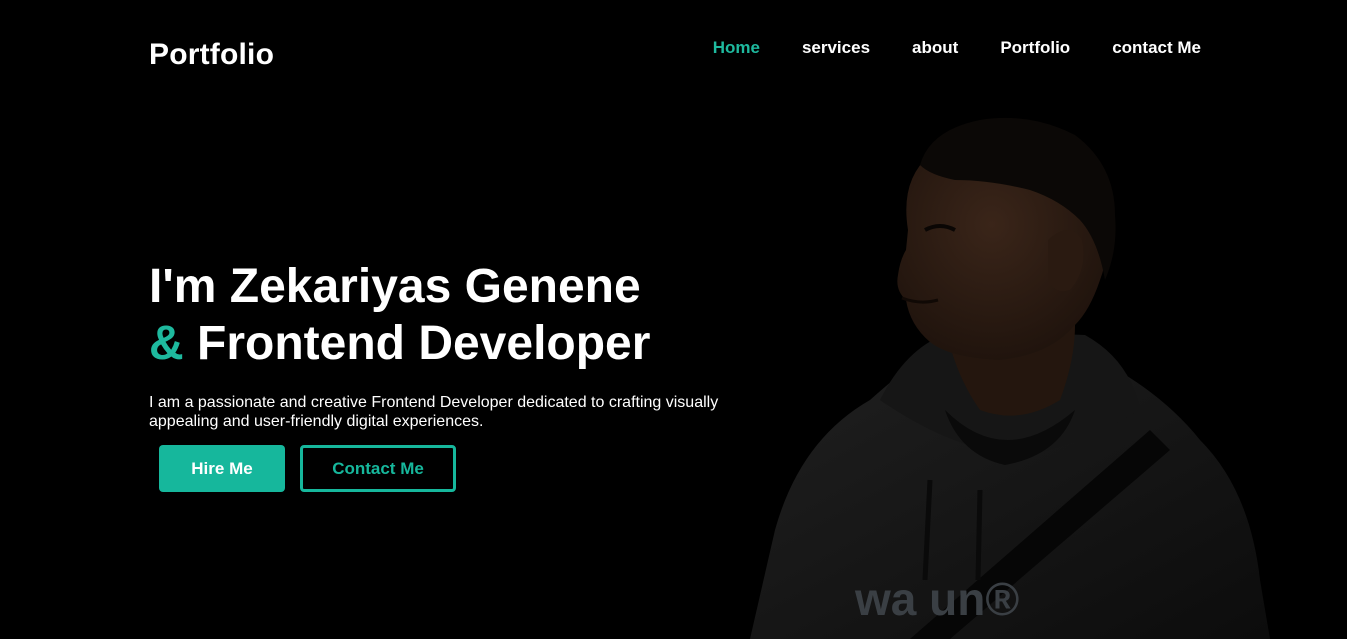  I want to click on main-nav: Home services about Portfolio contact Me, so click(936, 48).